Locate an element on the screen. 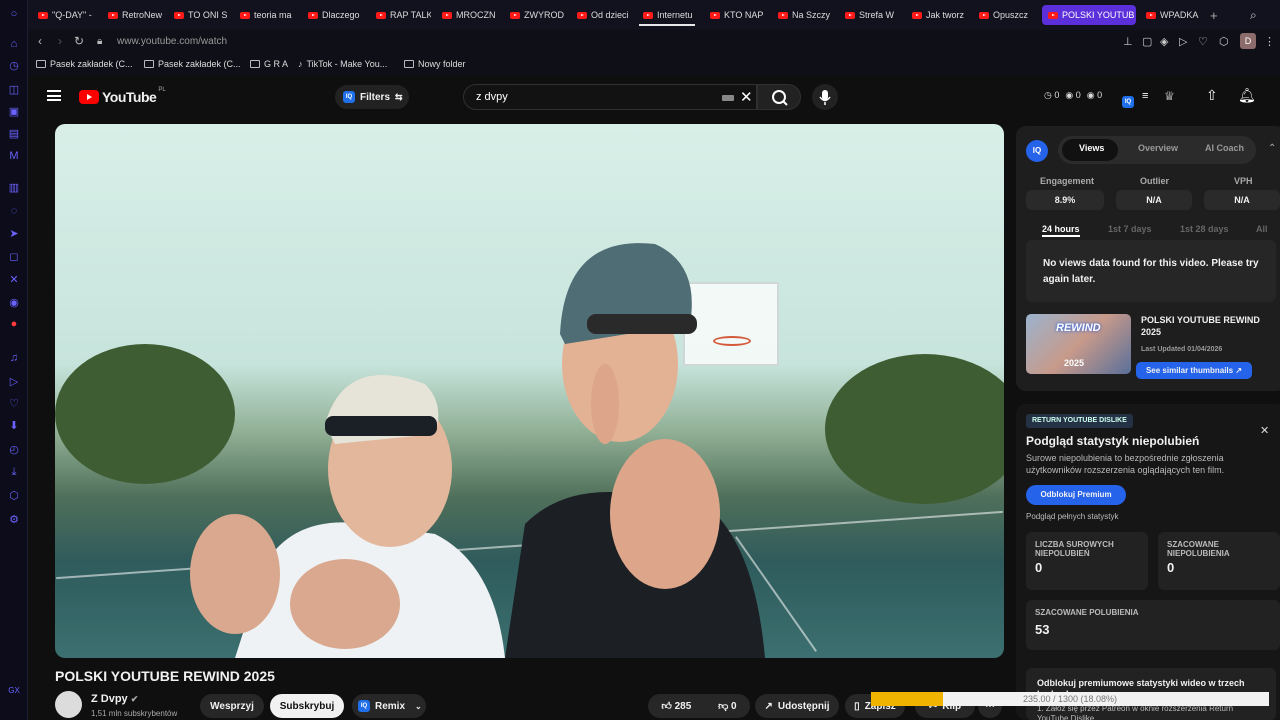 Image resolution: width=1280 pixels, height=720 pixels. x-icon: ✕ is located at coordinates (14, 280).